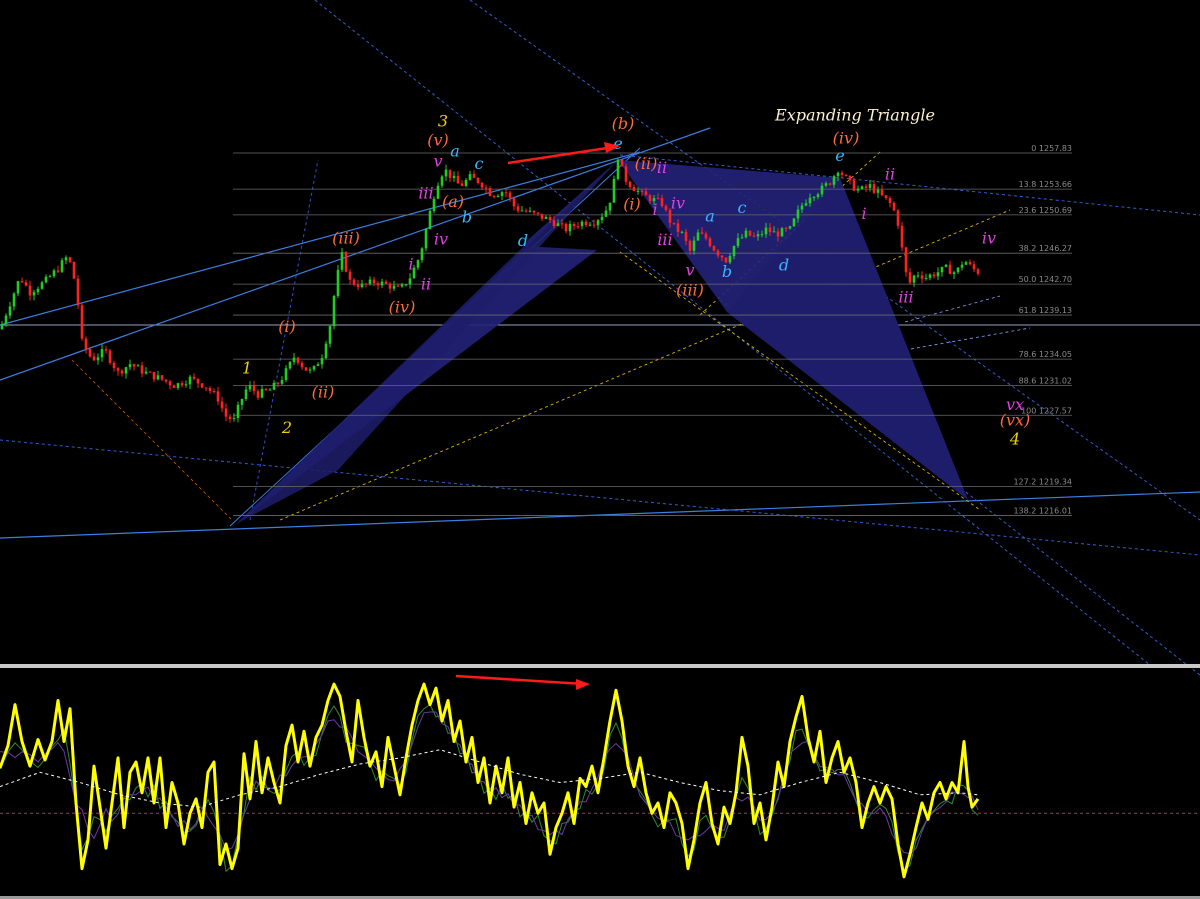  Describe the element at coordinates (784, 264) in the screenshot. I see `wave-label: d` at that location.